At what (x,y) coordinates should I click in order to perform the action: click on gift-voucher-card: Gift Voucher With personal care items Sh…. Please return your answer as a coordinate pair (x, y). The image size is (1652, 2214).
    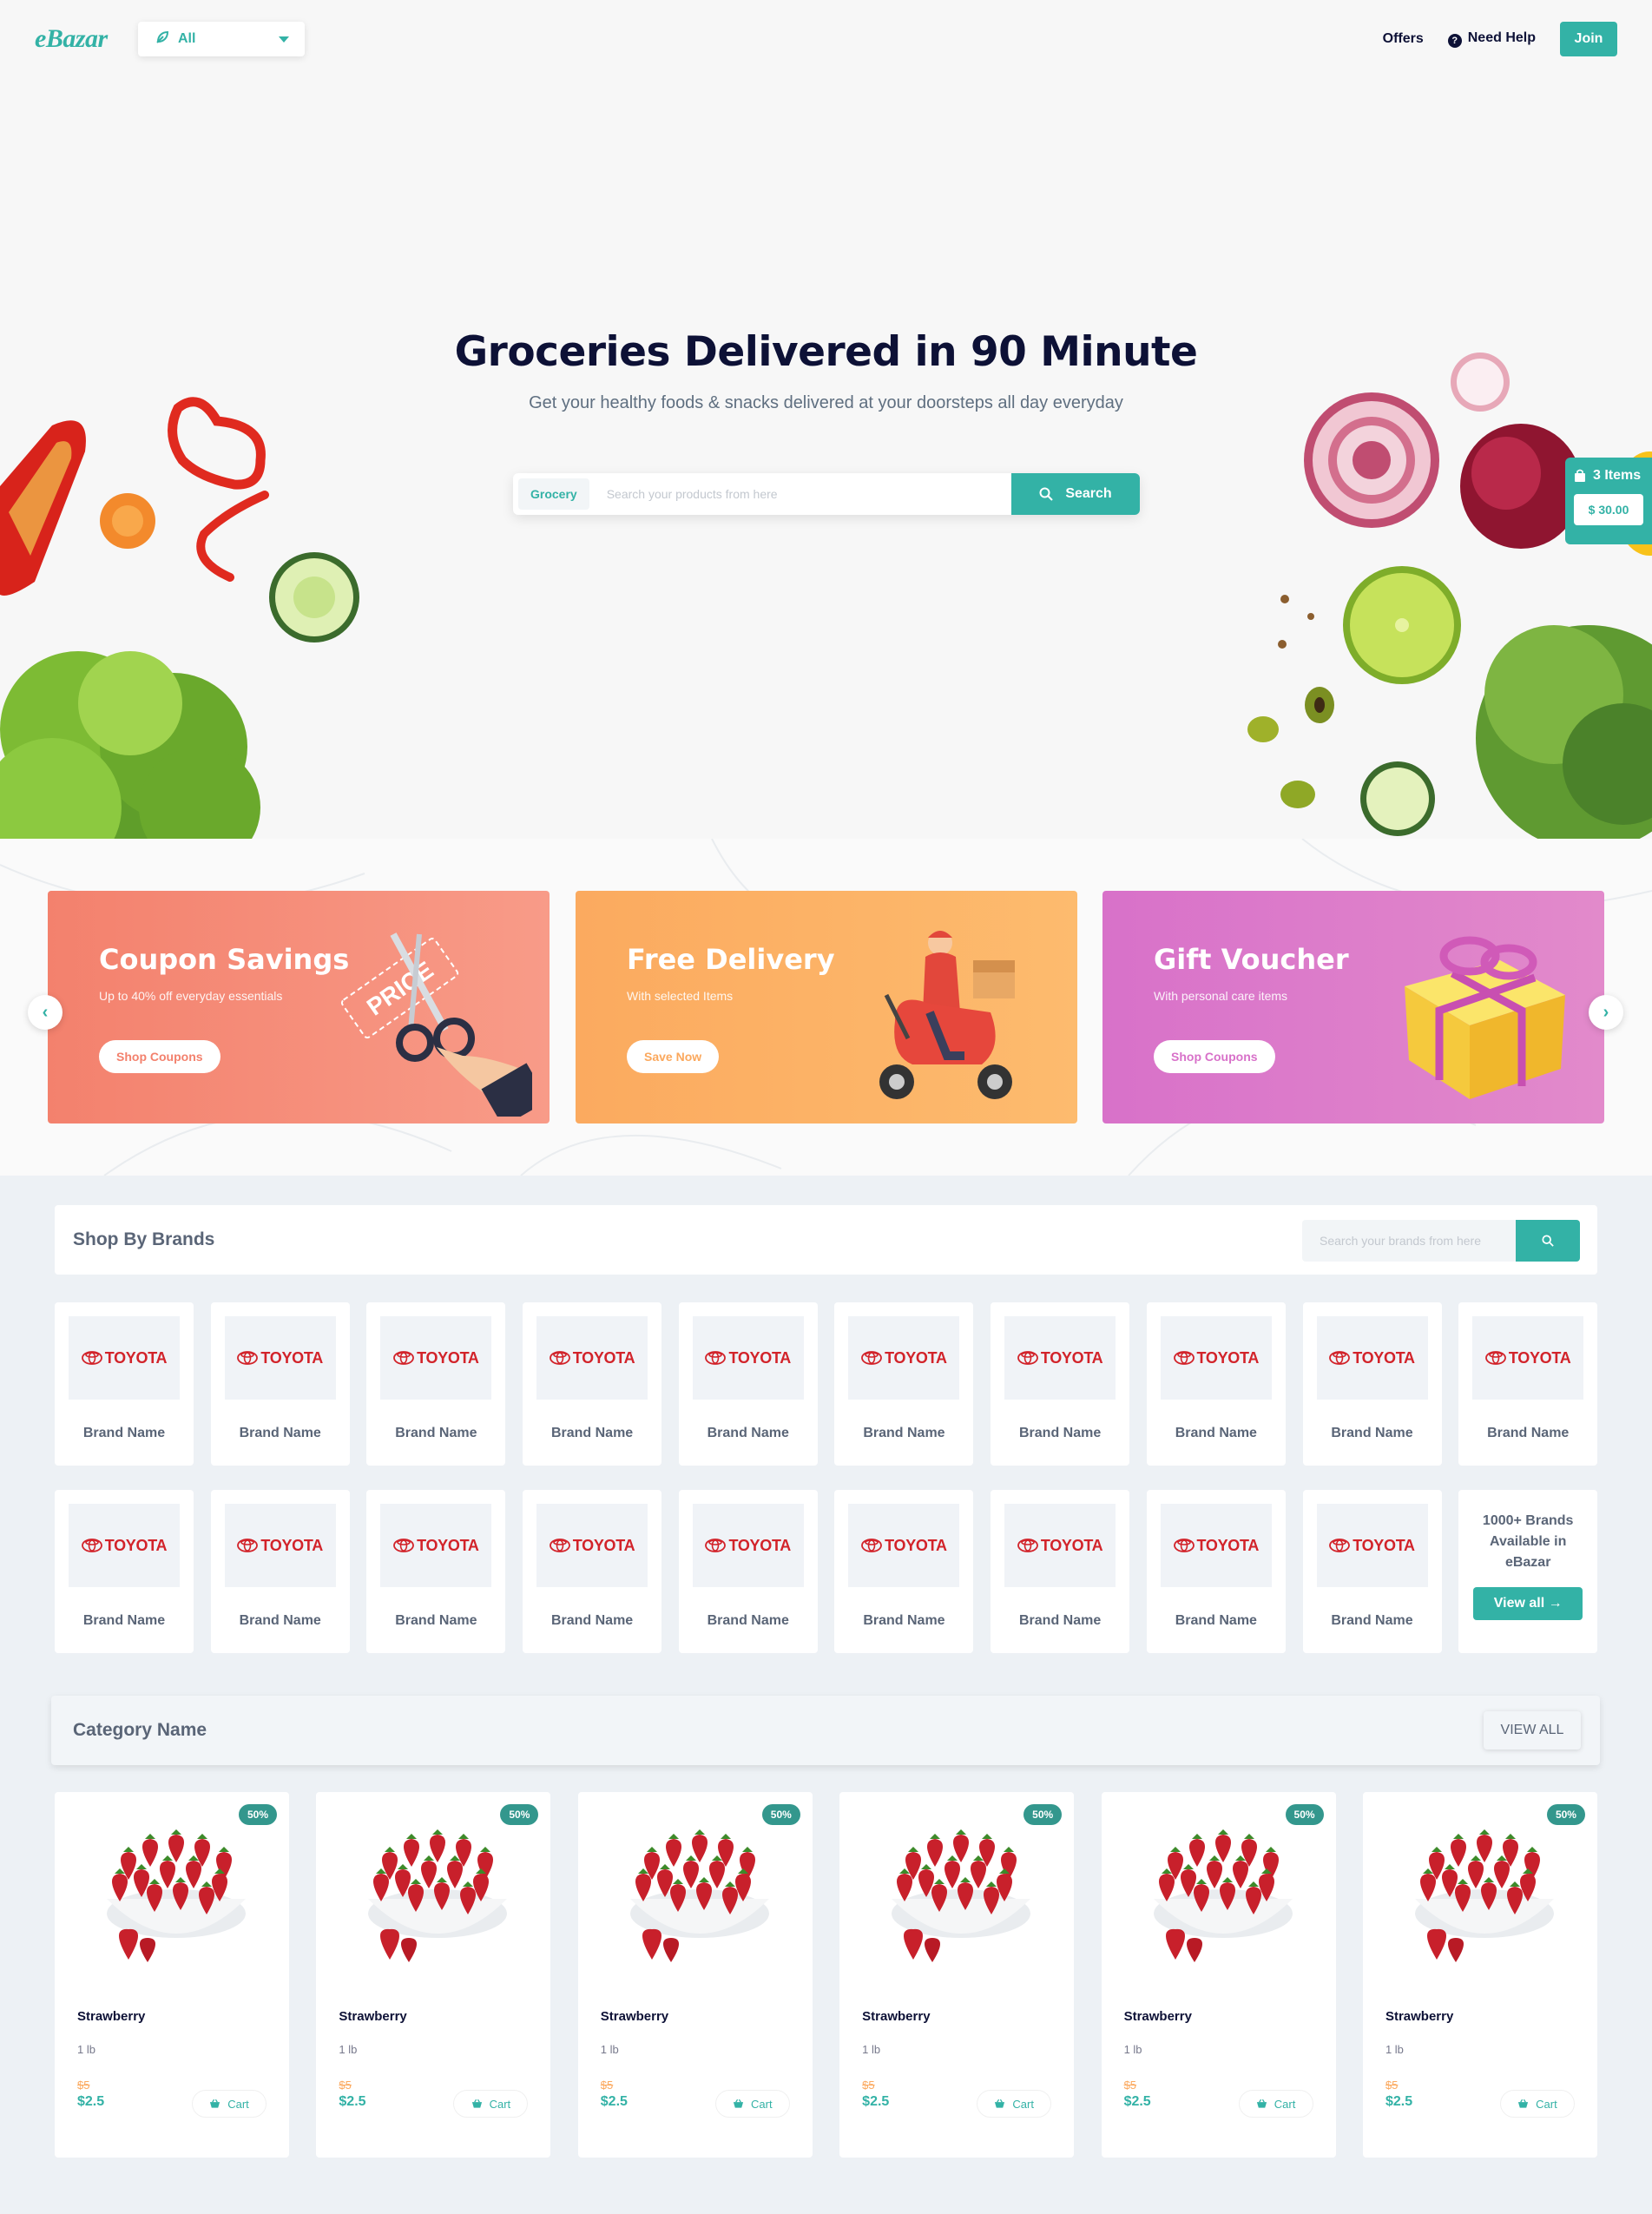
    Looking at the image, I should click on (1353, 1007).